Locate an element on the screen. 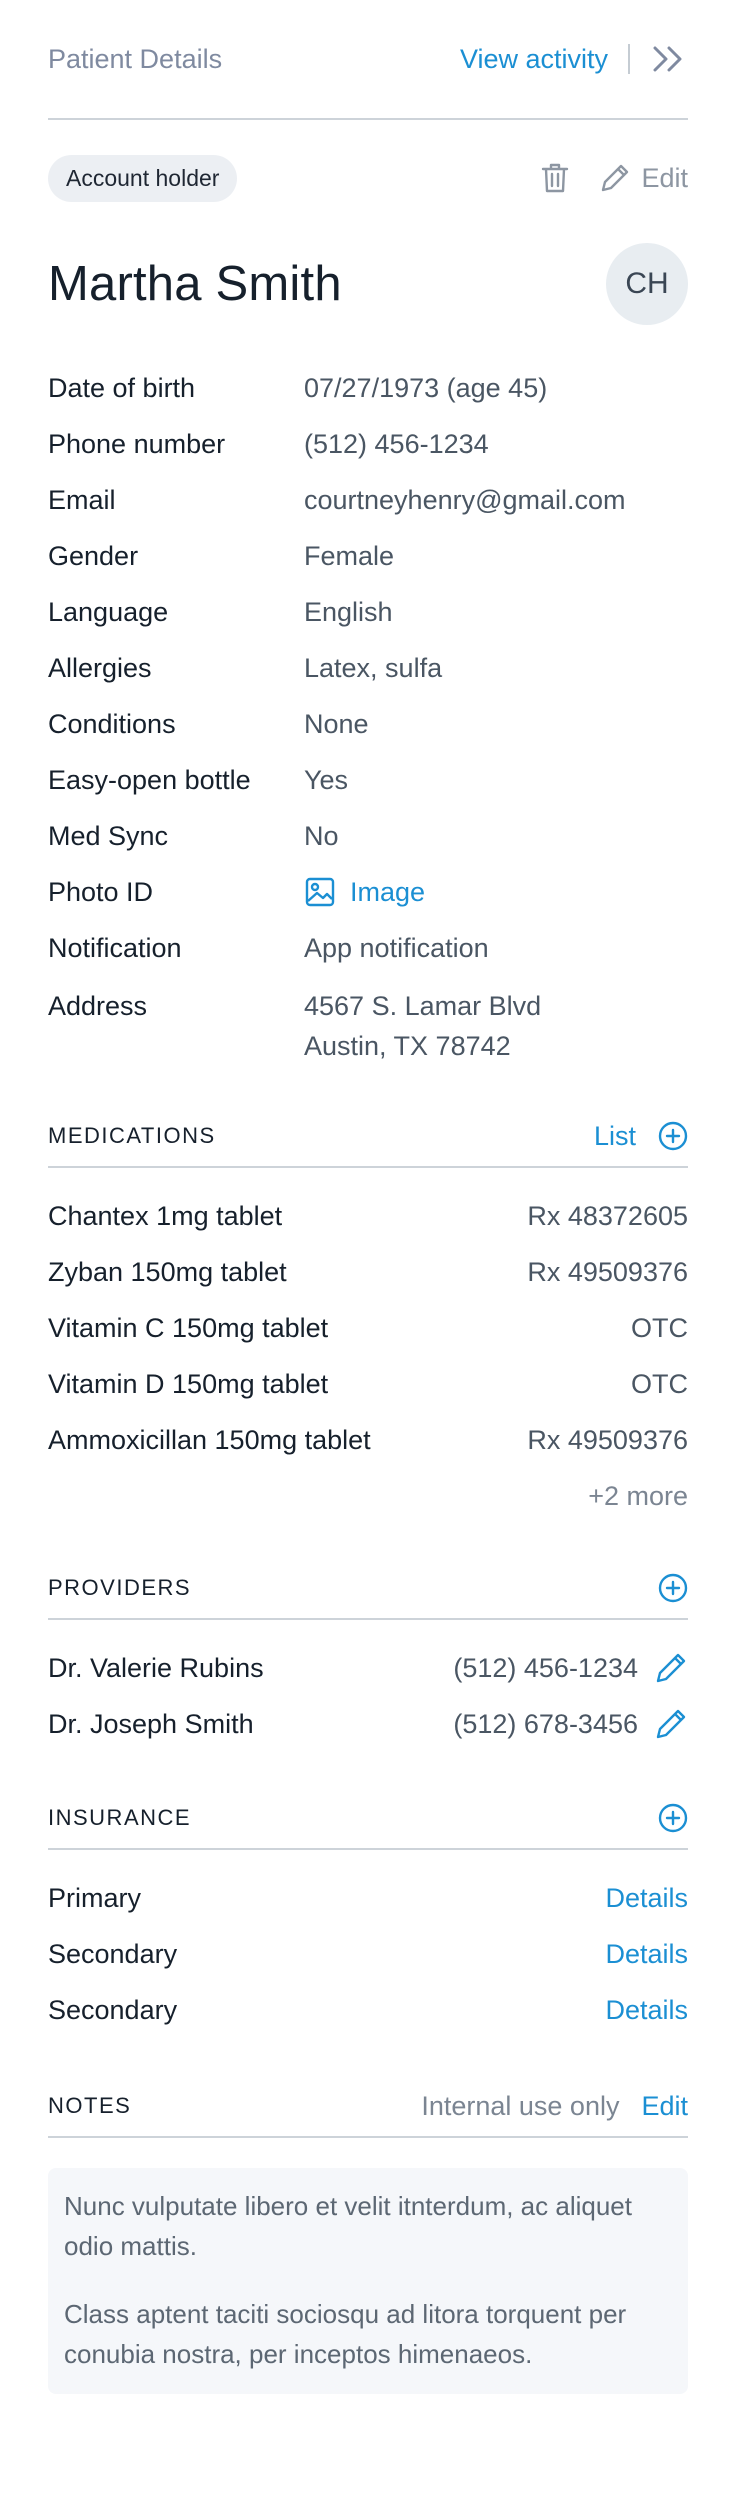 Image resolution: width=736 pixels, height=2504 pixels. detail-label: Med Sync is located at coordinates (108, 835).